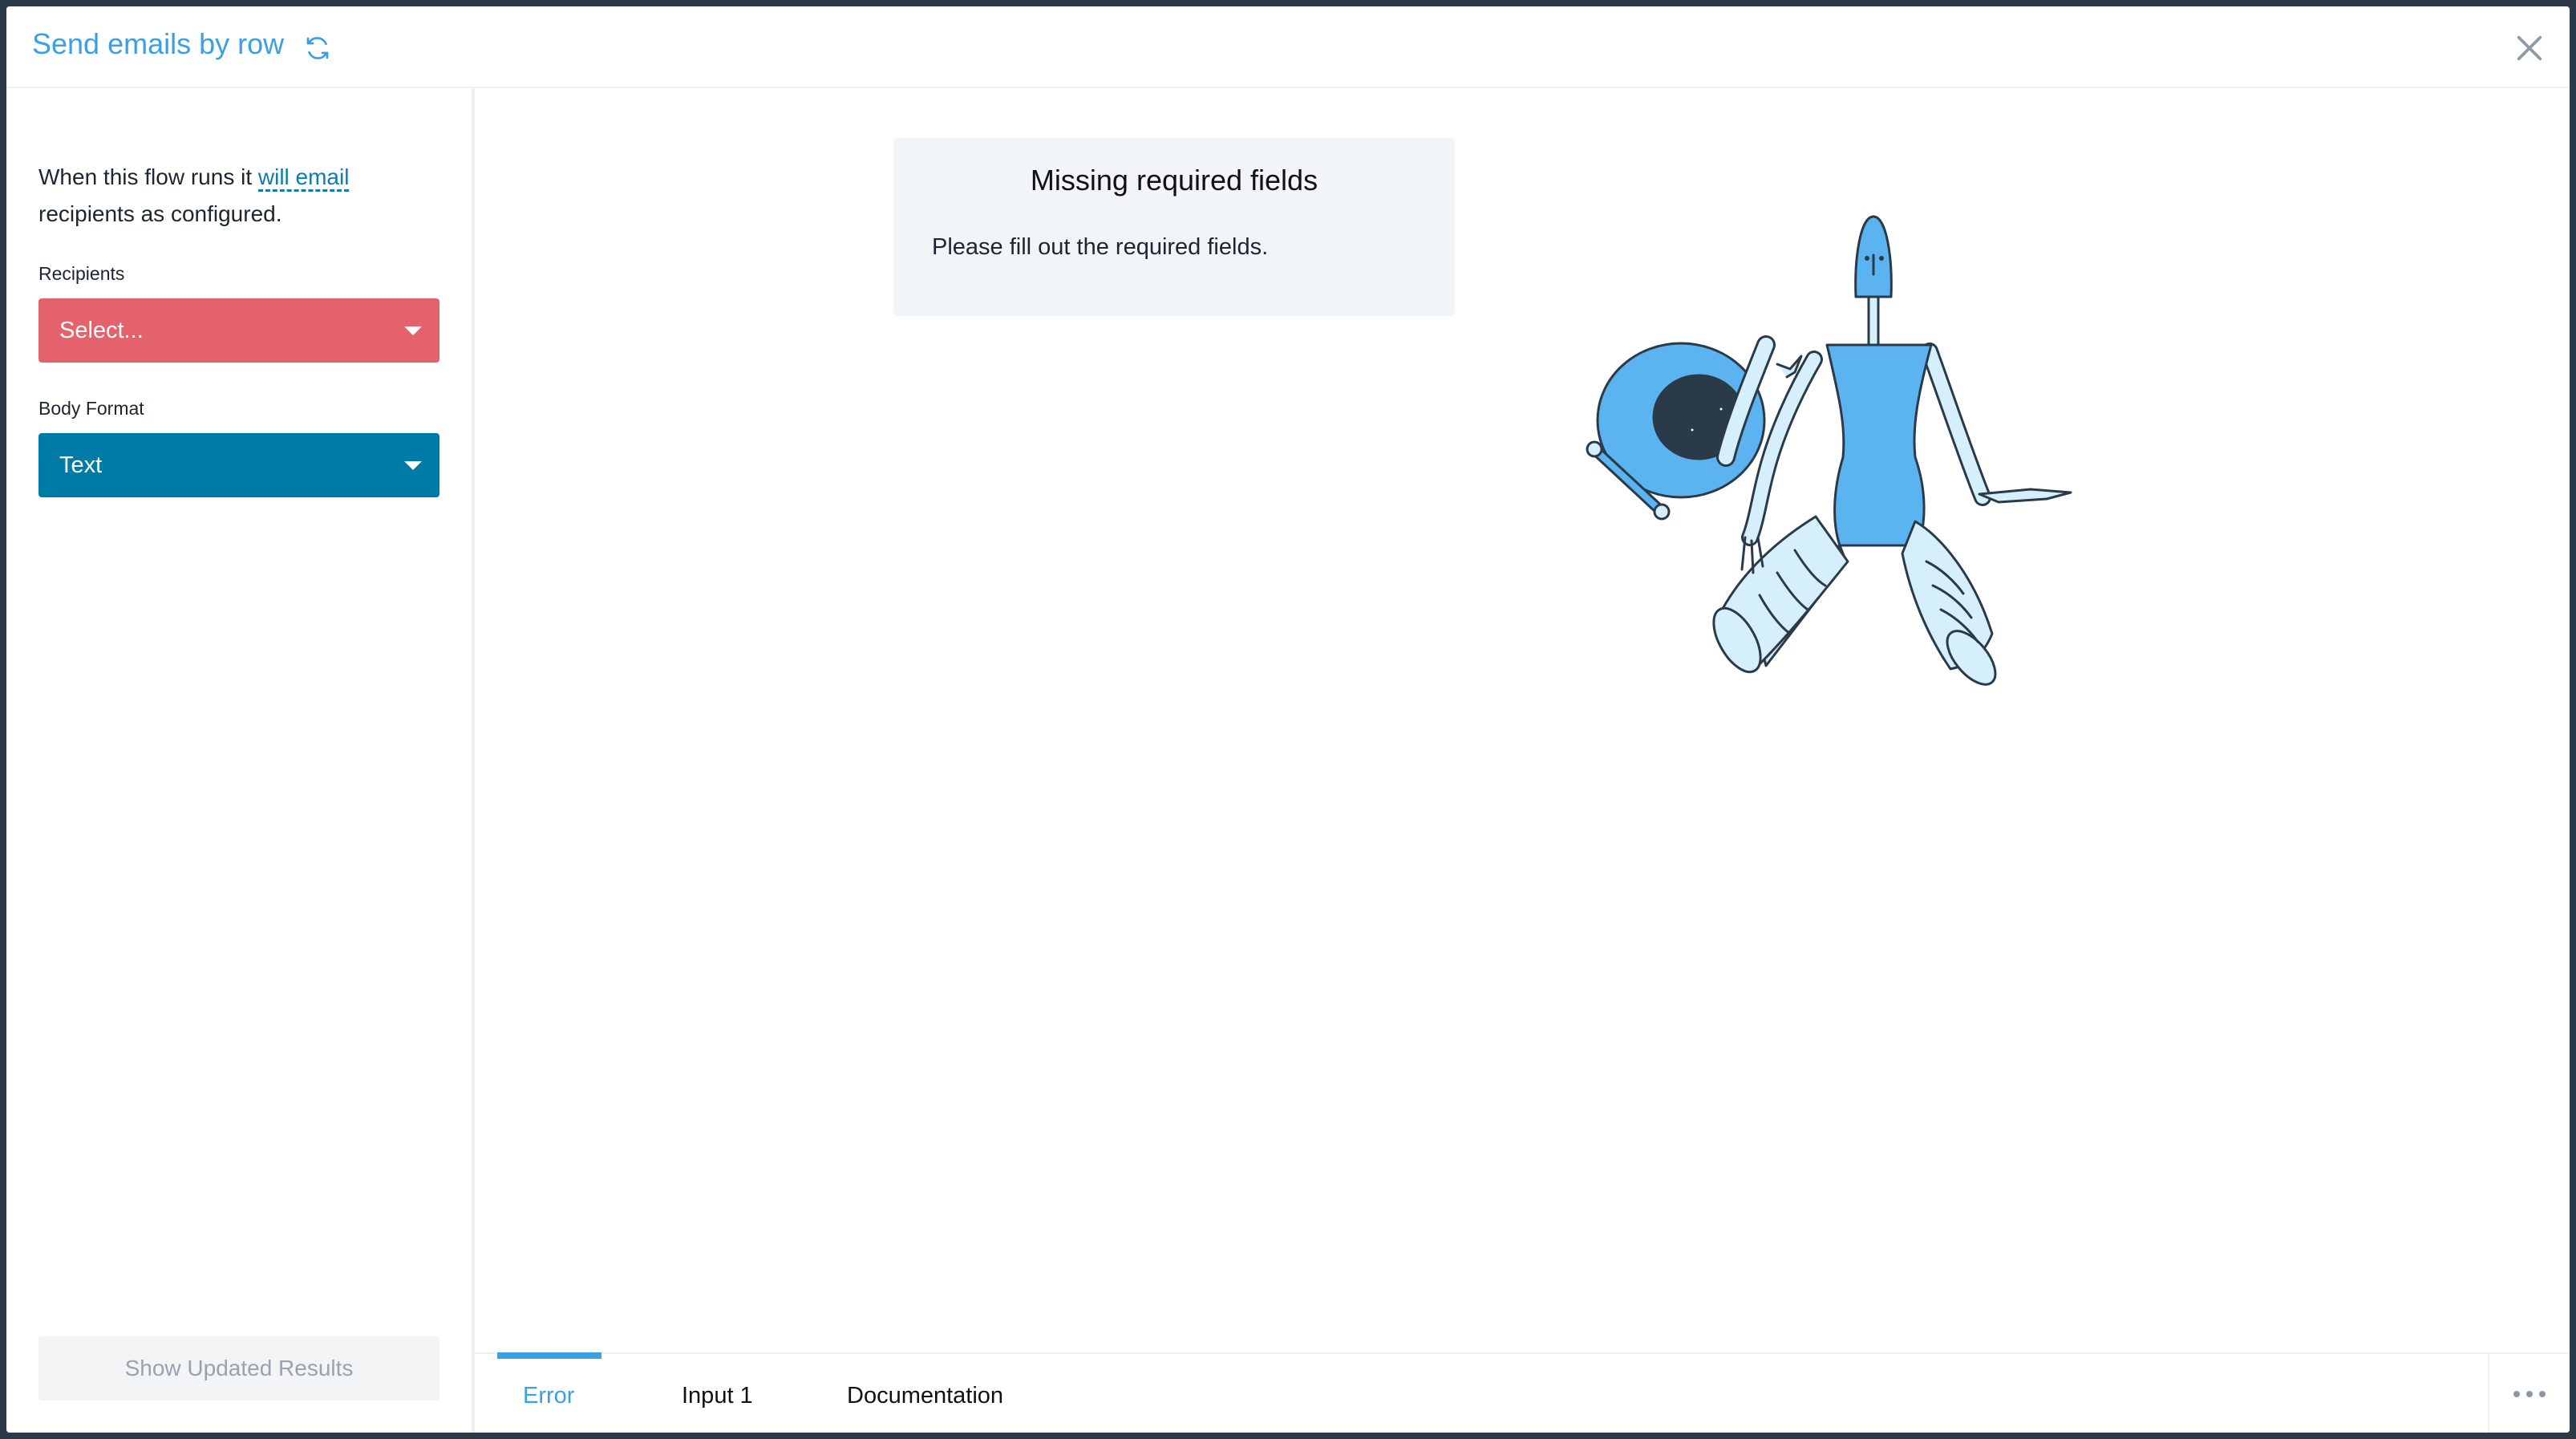 The image size is (2576, 1439). I want to click on error-message: Please fill out the required fields., so click(1100, 247).